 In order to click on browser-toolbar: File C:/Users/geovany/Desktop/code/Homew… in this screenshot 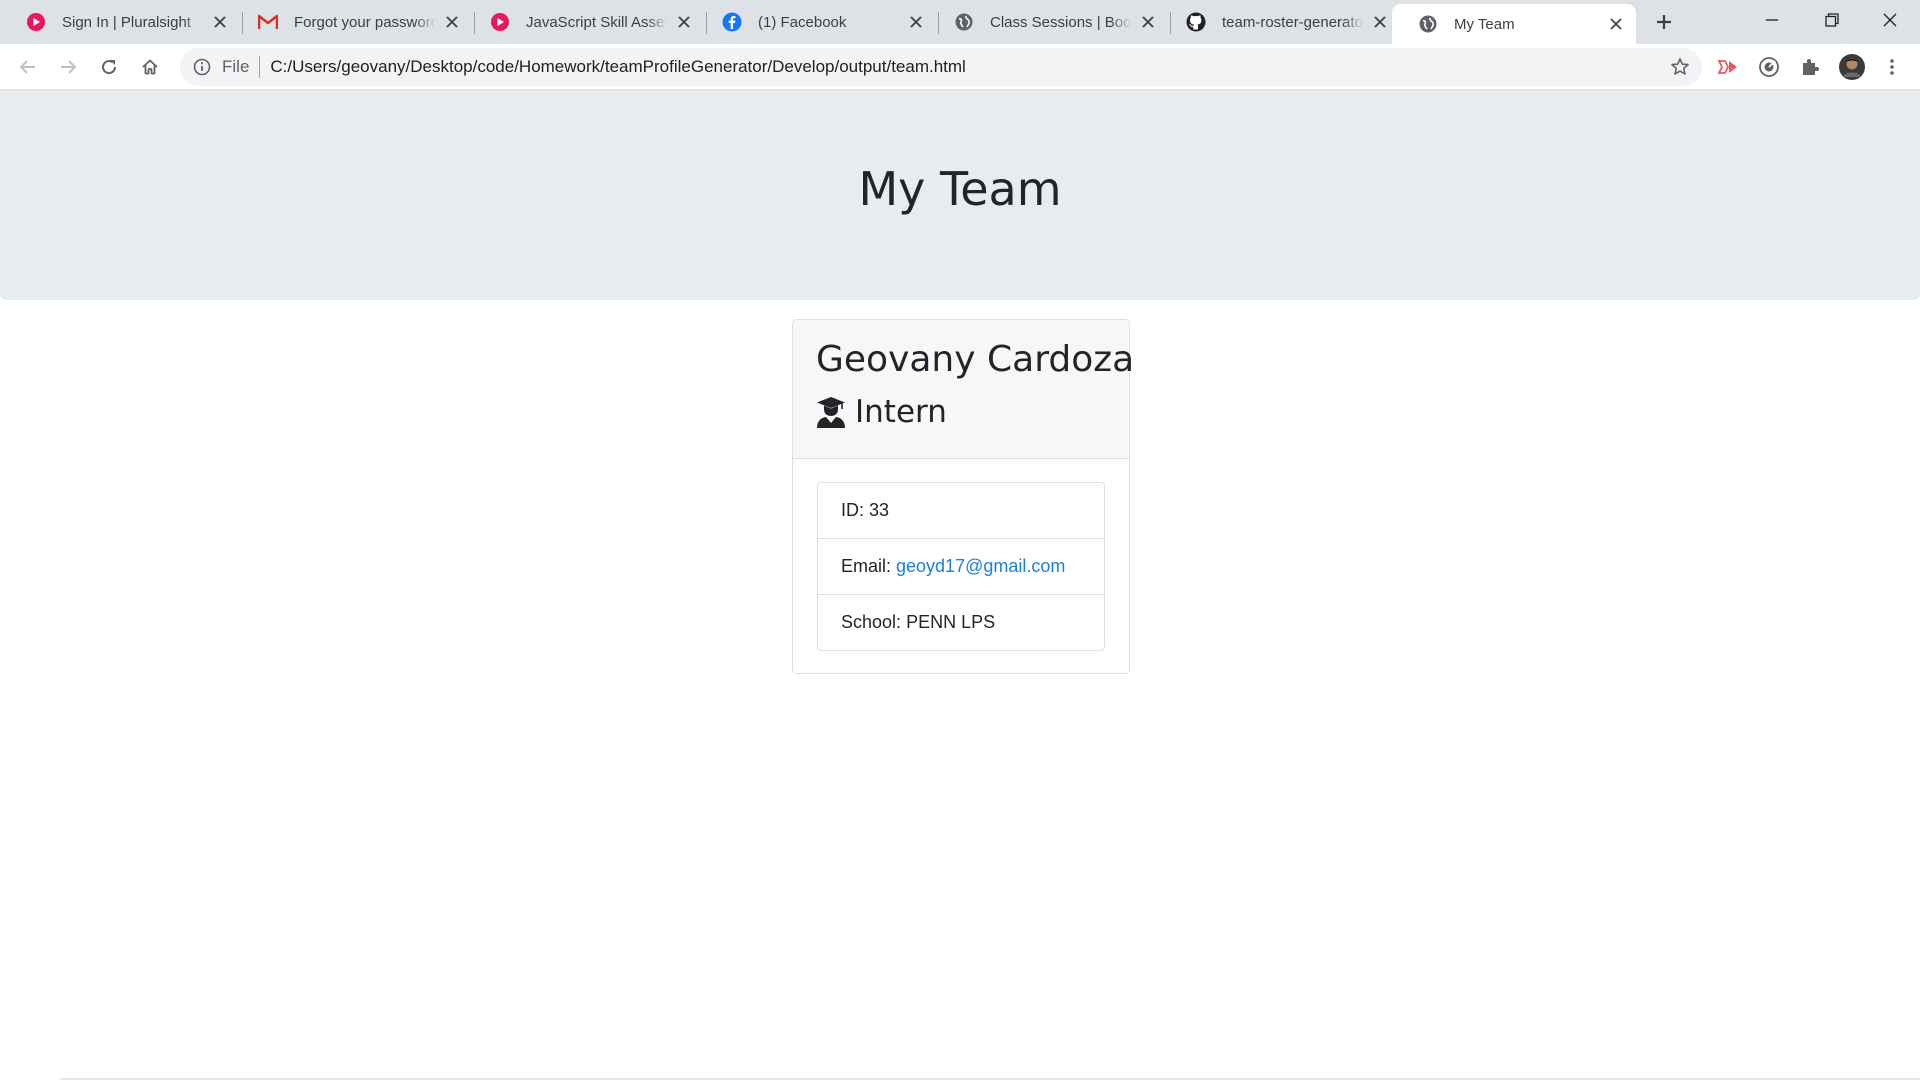, I will do `click(960, 67)`.